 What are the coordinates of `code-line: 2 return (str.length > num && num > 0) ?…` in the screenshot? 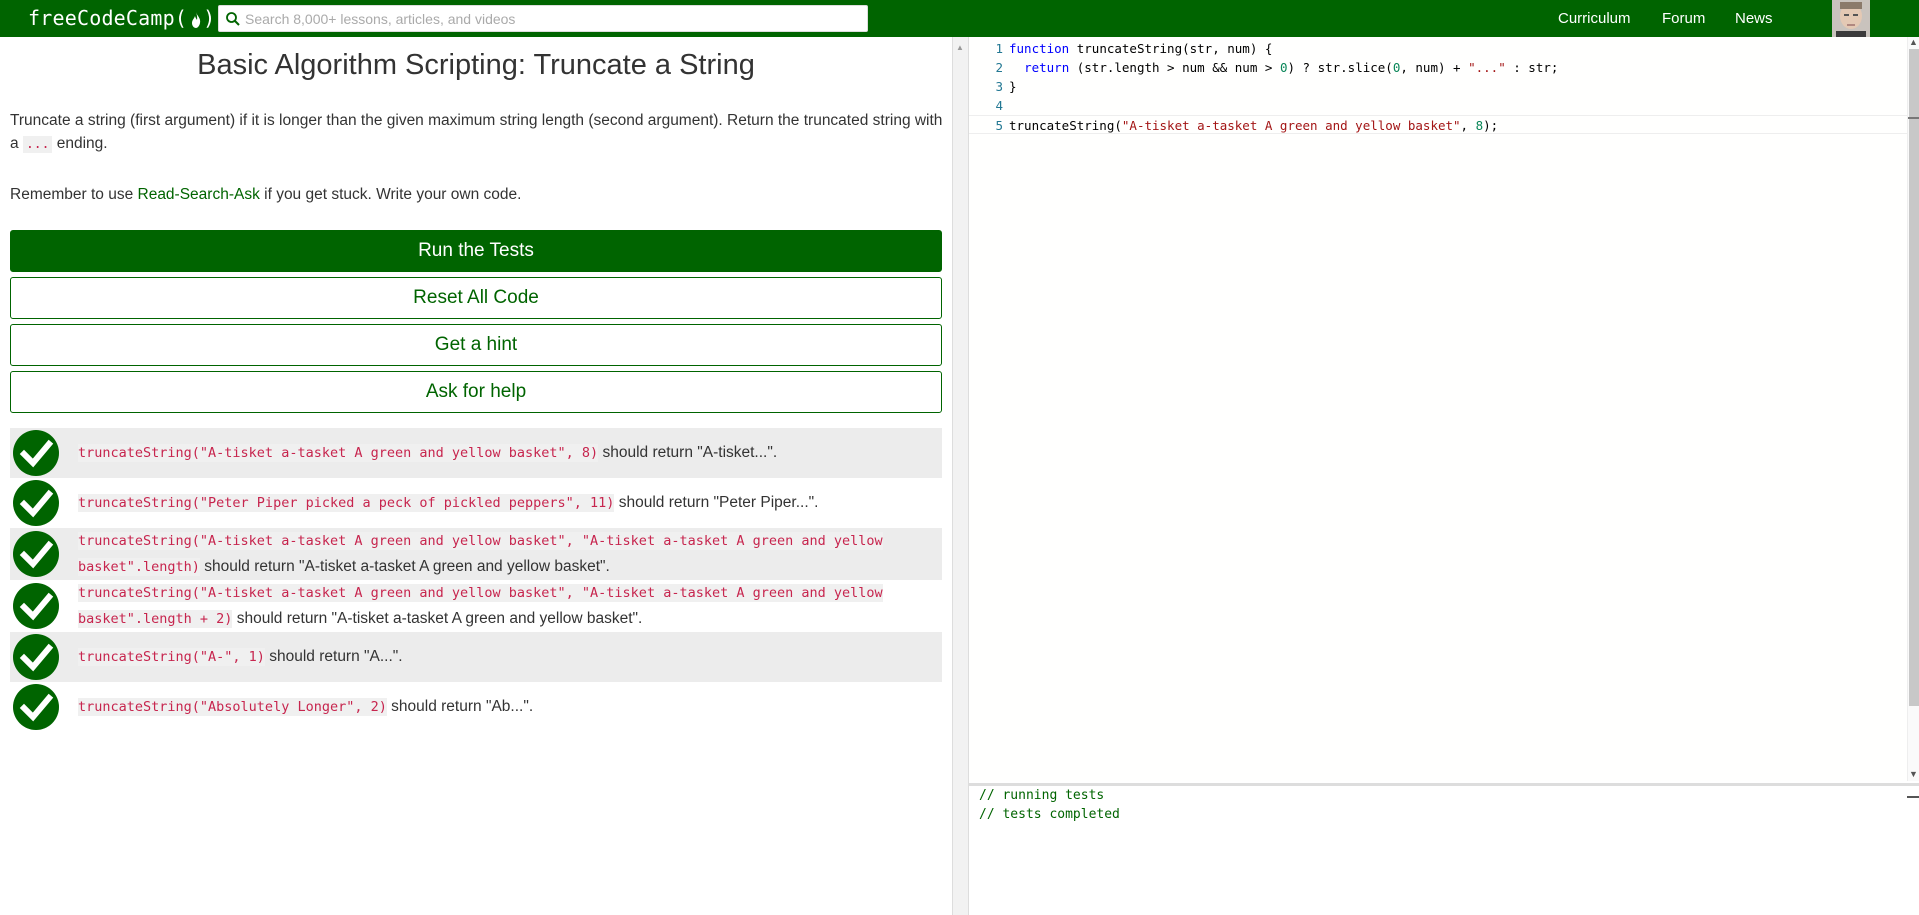 It's located at (1439, 67).